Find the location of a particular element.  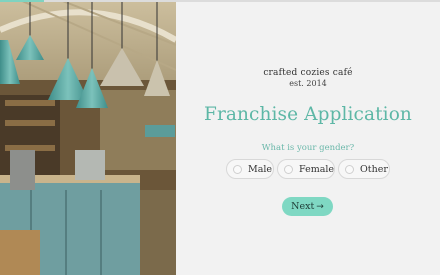

option-male: Male is located at coordinates (250, 169).